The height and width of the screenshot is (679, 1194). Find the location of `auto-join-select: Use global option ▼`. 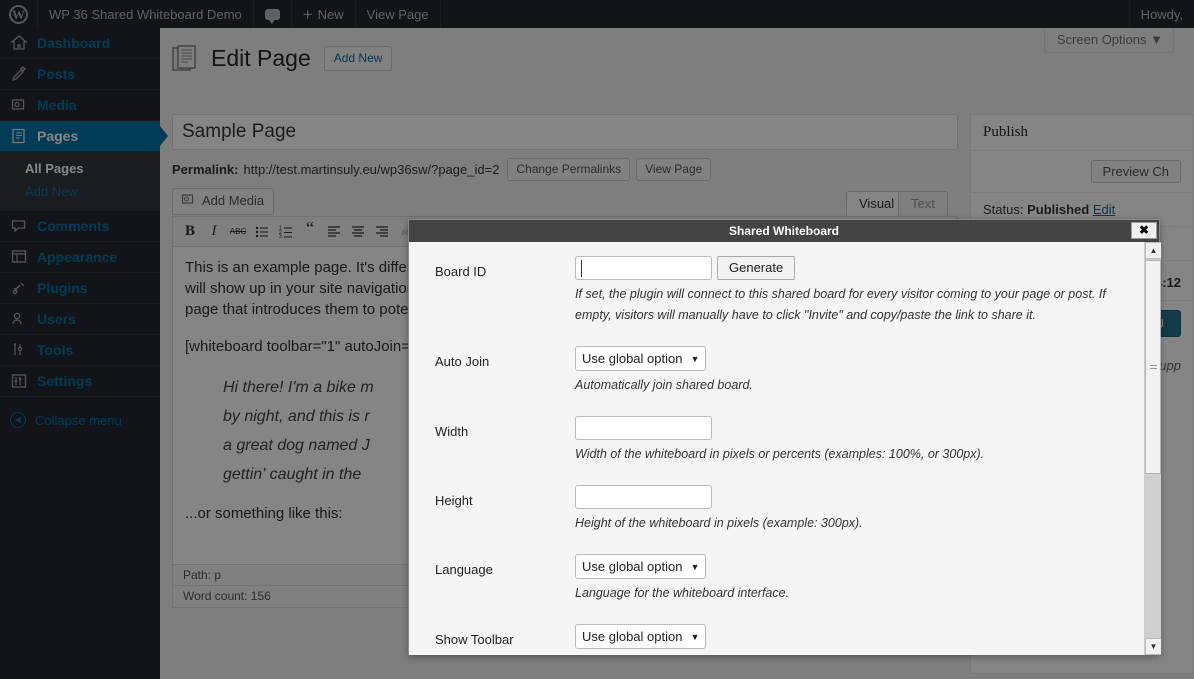

auto-join-select: Use global option ▼ is located at coordinates (641, 358).